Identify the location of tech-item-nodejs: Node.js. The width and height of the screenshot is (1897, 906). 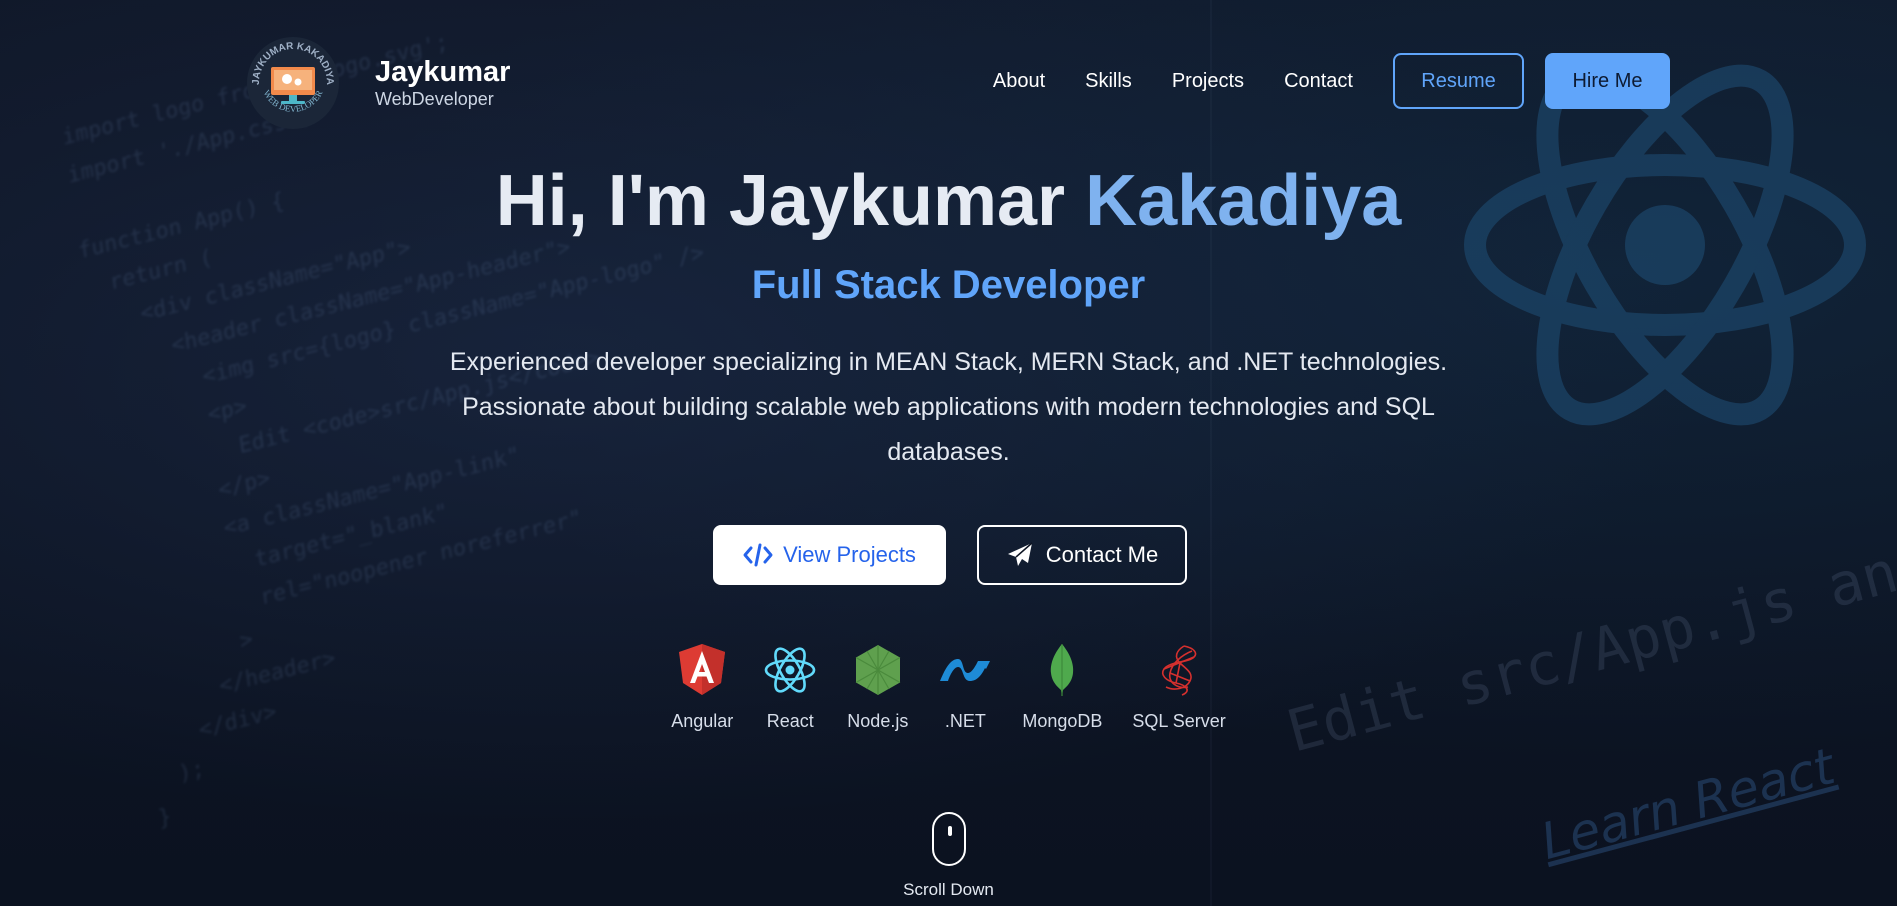
(877, 687).